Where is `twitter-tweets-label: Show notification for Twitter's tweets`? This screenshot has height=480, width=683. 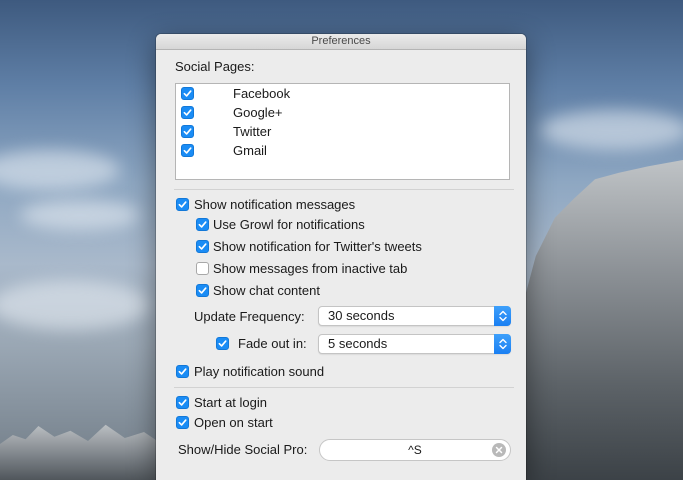
twitter-tweets-label: Show notification for Twitter's tweets is located at coordinates (317, 246).